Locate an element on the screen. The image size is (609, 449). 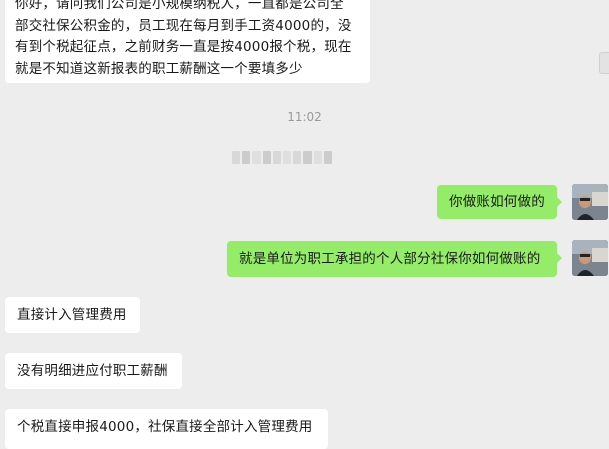
incoming-message: 个税直接申报4000，社保直接全部计入管理费用 is located at coordinates (166, 429).